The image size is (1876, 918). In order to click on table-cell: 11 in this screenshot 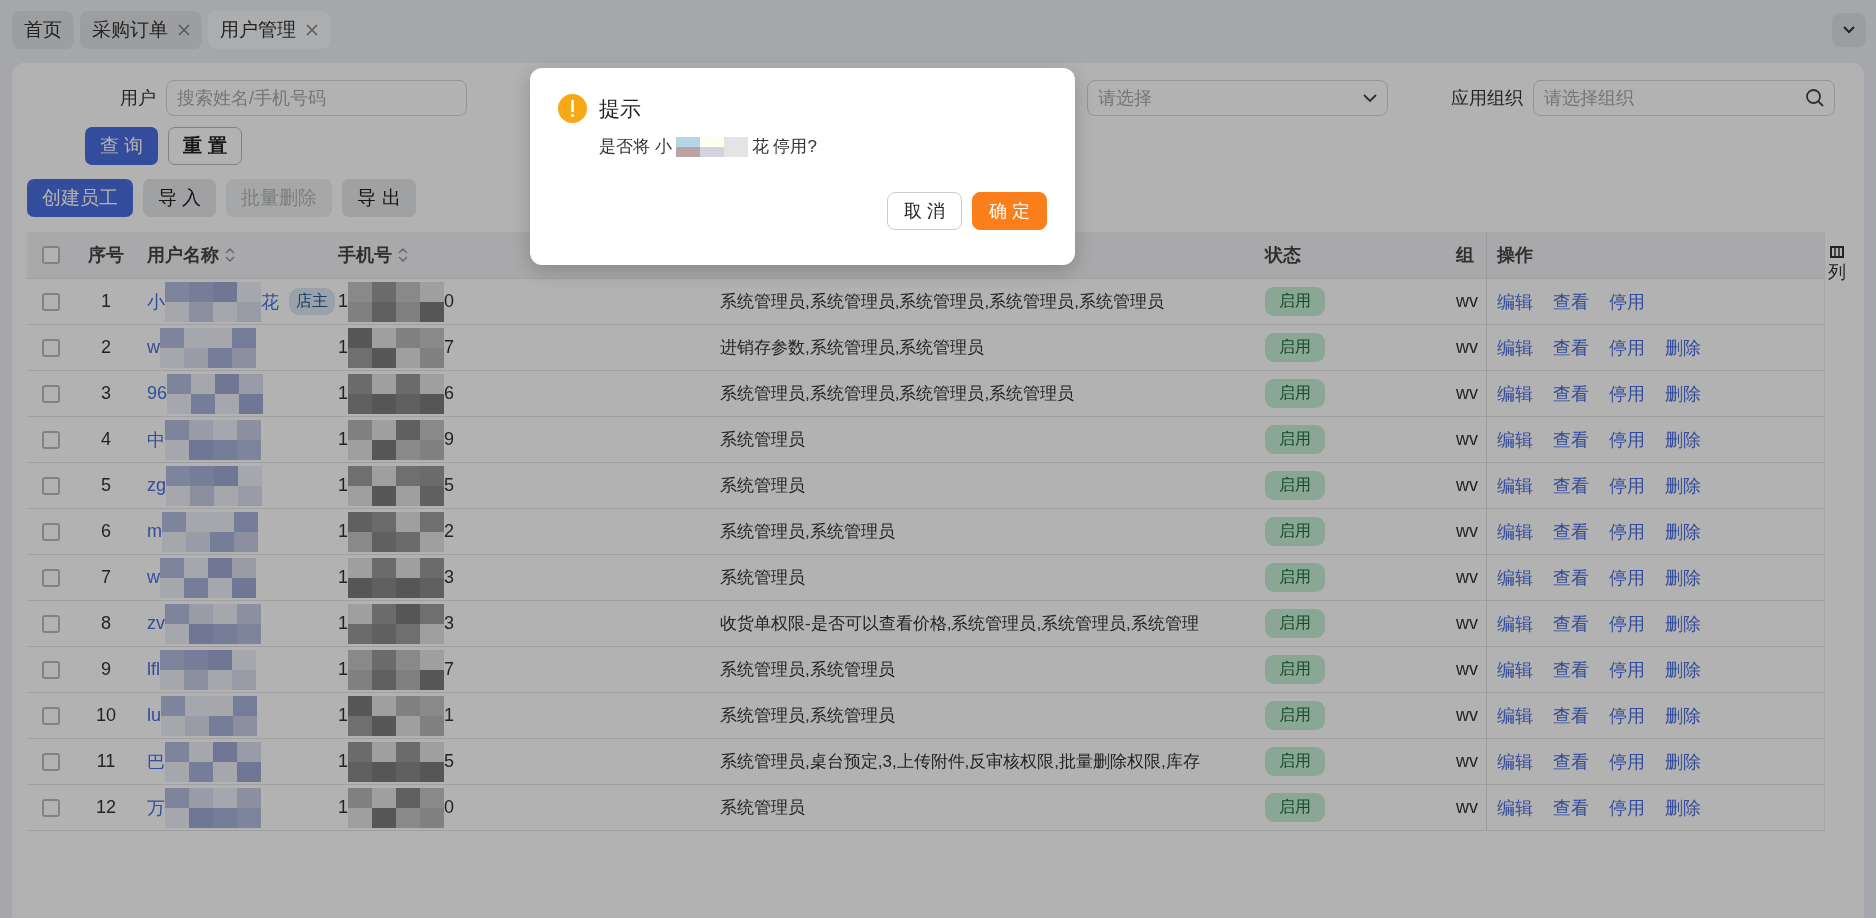, I will do `click(106, 761)`.